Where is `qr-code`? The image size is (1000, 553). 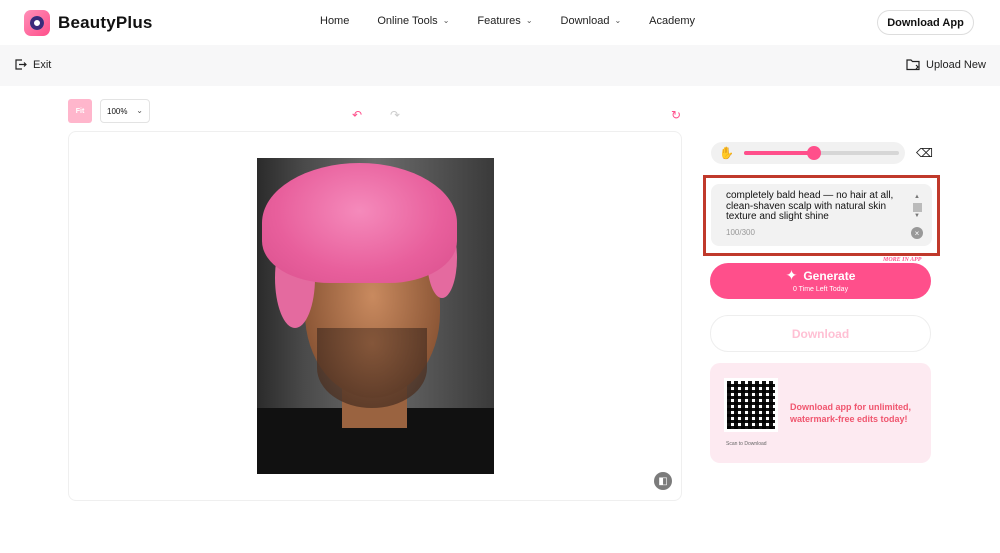
qr-code is located at coordinates (751, 405).